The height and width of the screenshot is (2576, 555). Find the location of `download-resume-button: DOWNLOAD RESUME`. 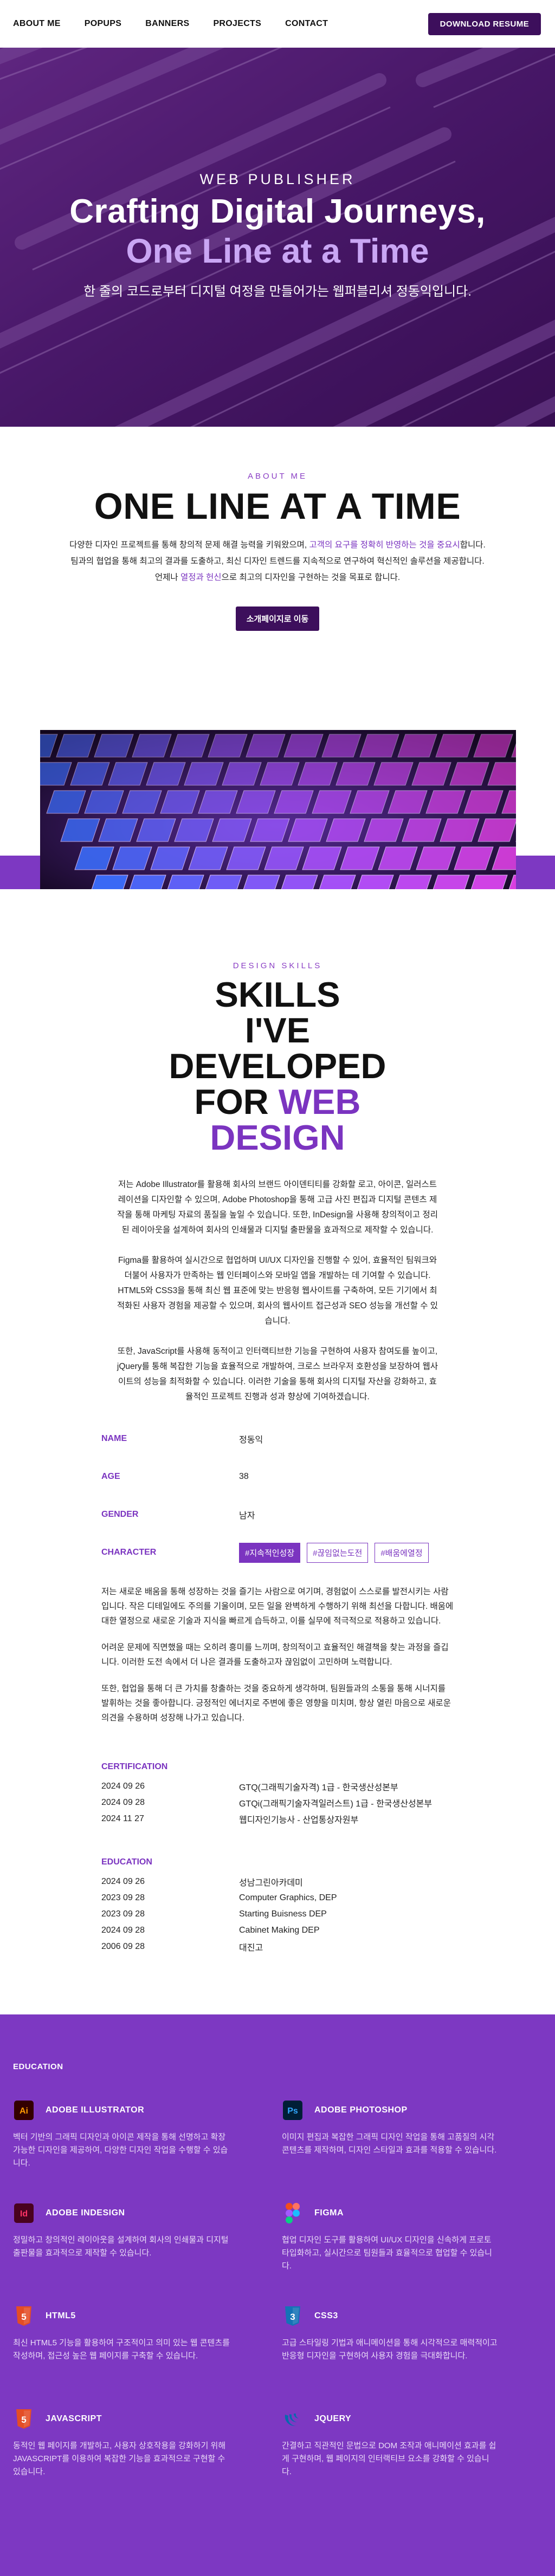

download-resume-button: DOWNLOAD RESUME is located at coordinates (484, 23).